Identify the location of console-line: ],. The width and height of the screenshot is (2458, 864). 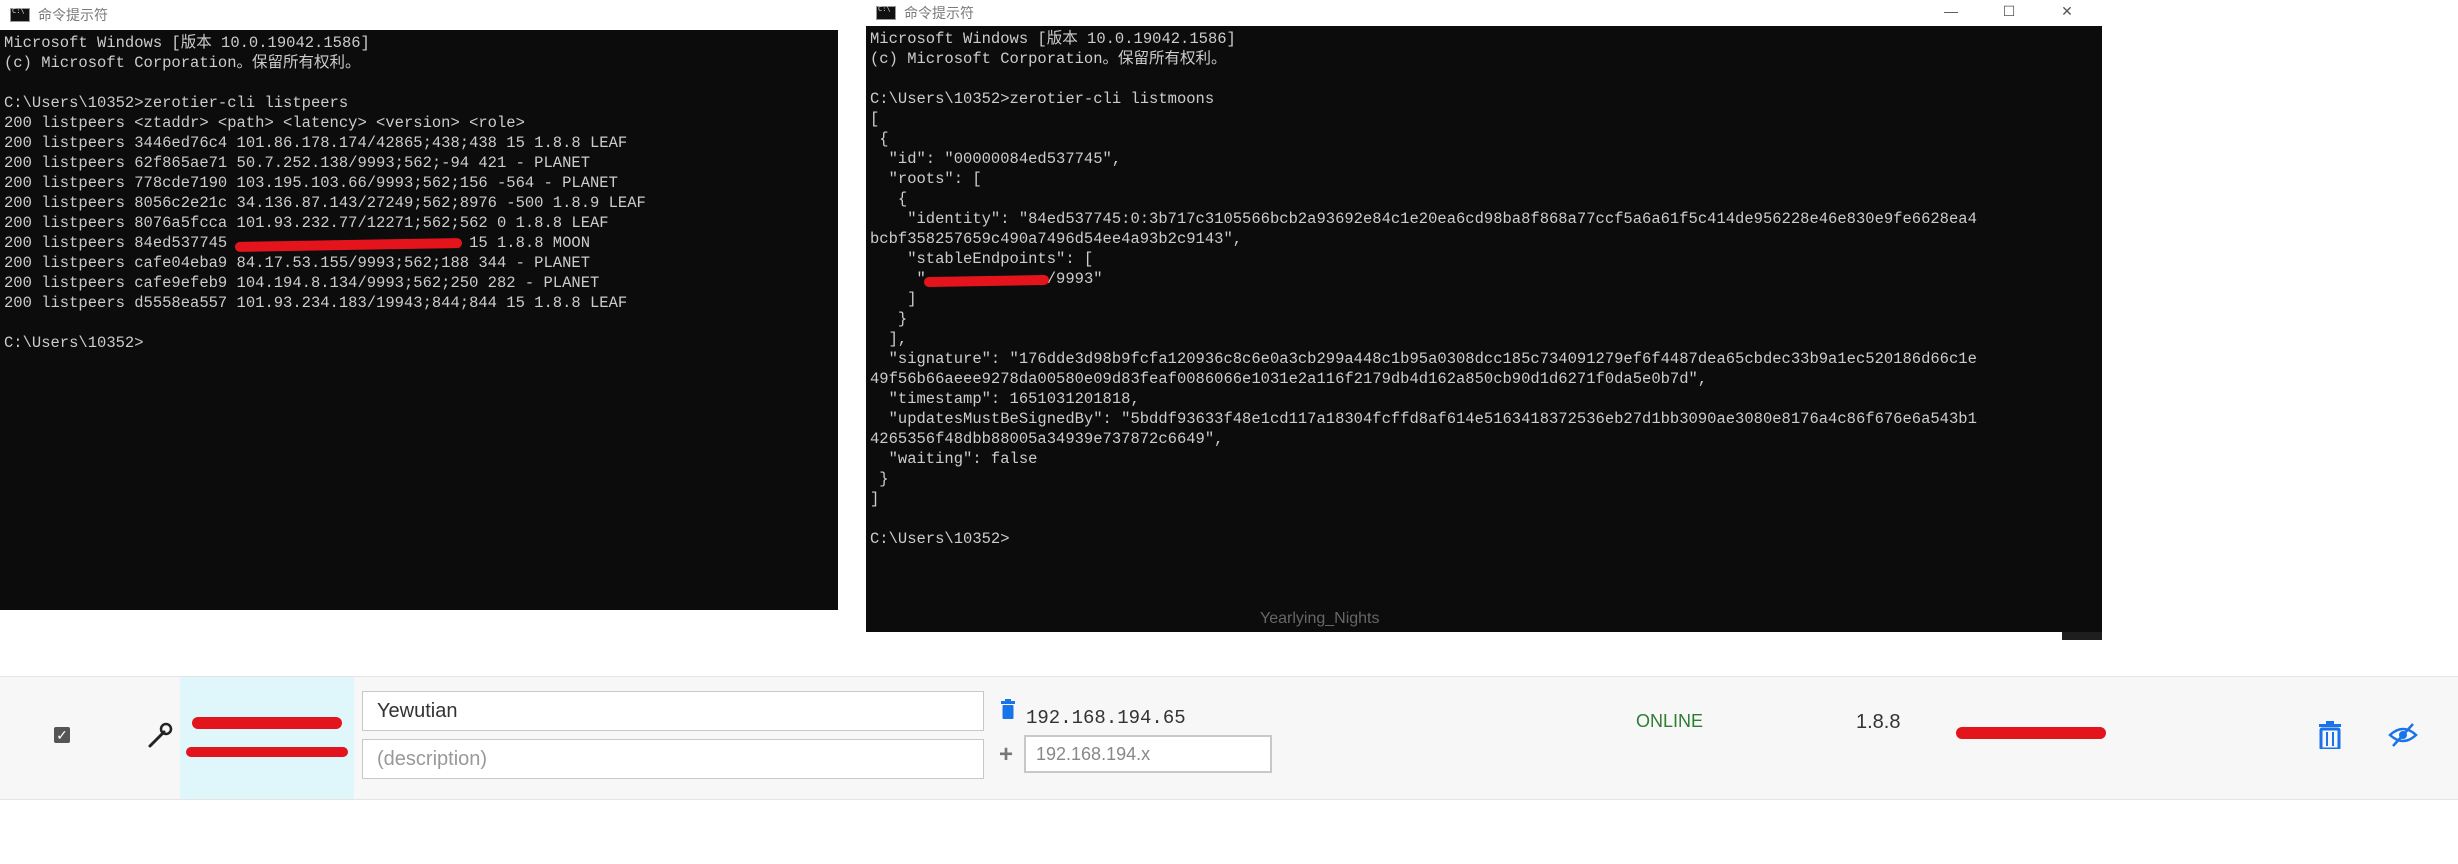
(889, 339).